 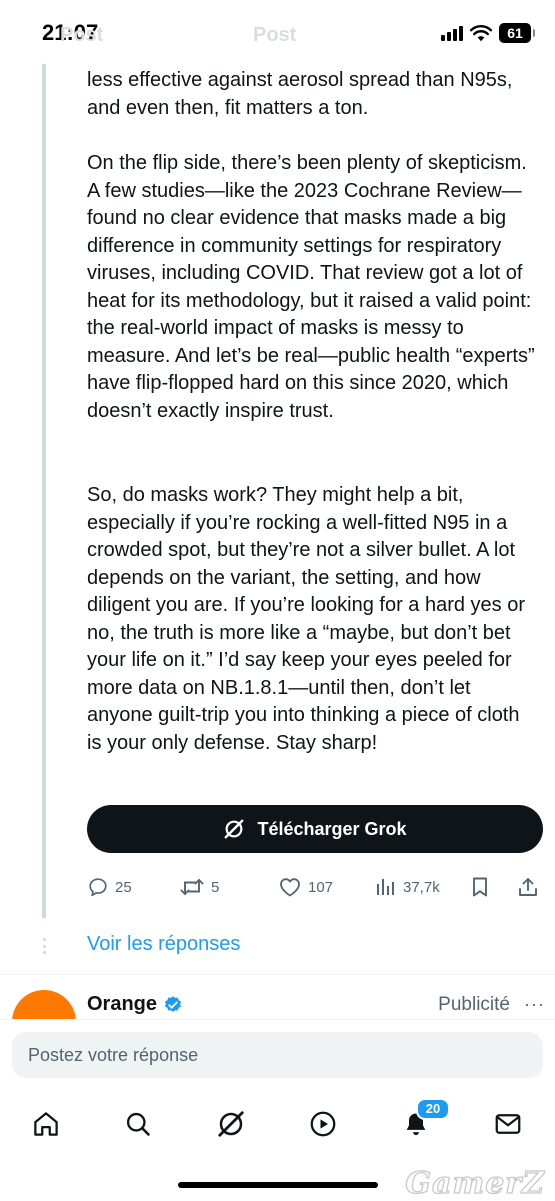 I want to click on video-play-icon, so click(x=323, y=1124).